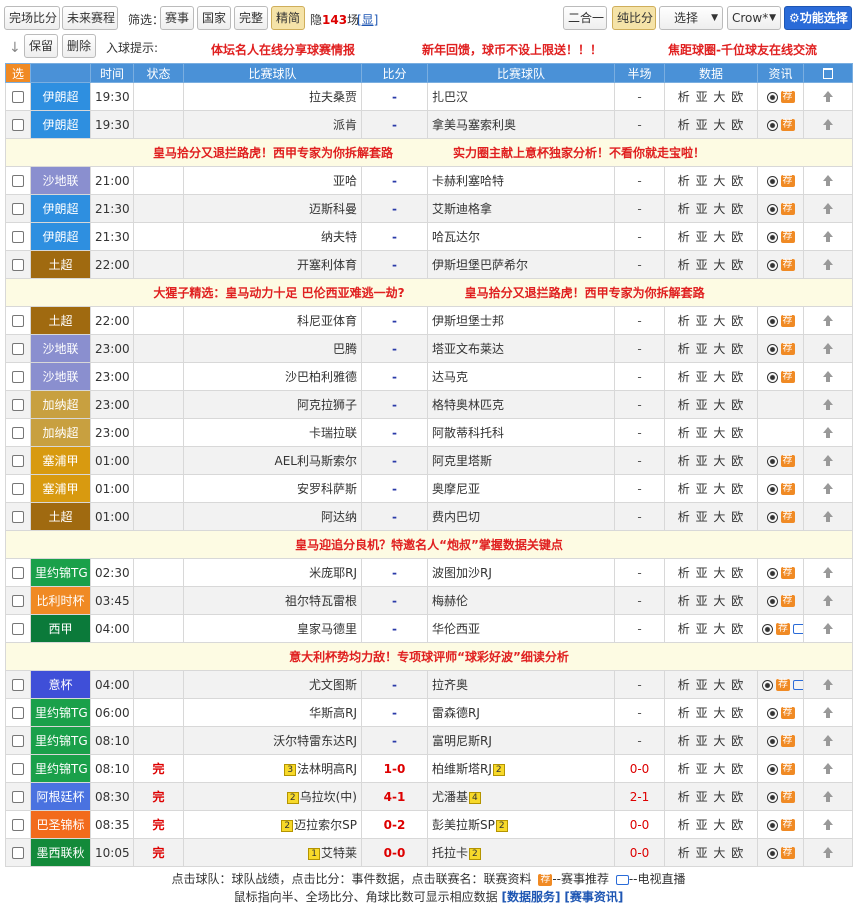  What do you see at coordinates (429, 544) in the screenshot?
I see `promo-link: 皇马迎追分良机？特邀名人“炮叔”掌握数据关键点` at bounding box center [429, 544].